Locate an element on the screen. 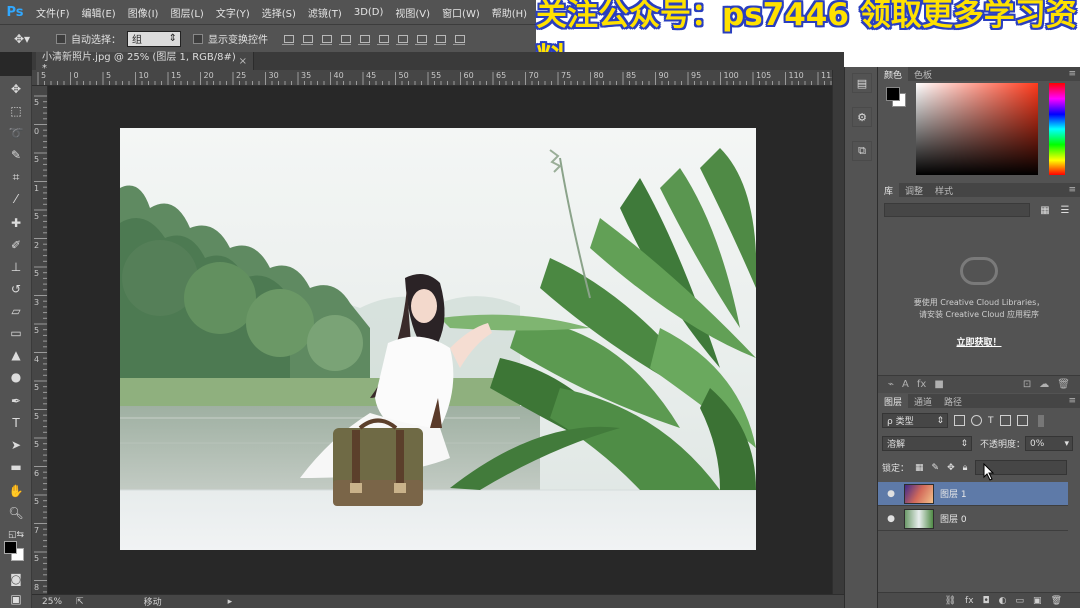 The width and height of the screenshot is (1080, 608). show-transform-checkbox is located at coordinates (198, 38).